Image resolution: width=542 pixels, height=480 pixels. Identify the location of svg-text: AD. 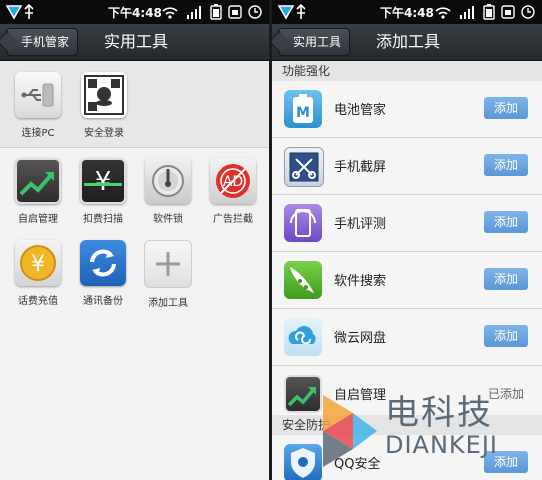
(233, 182).